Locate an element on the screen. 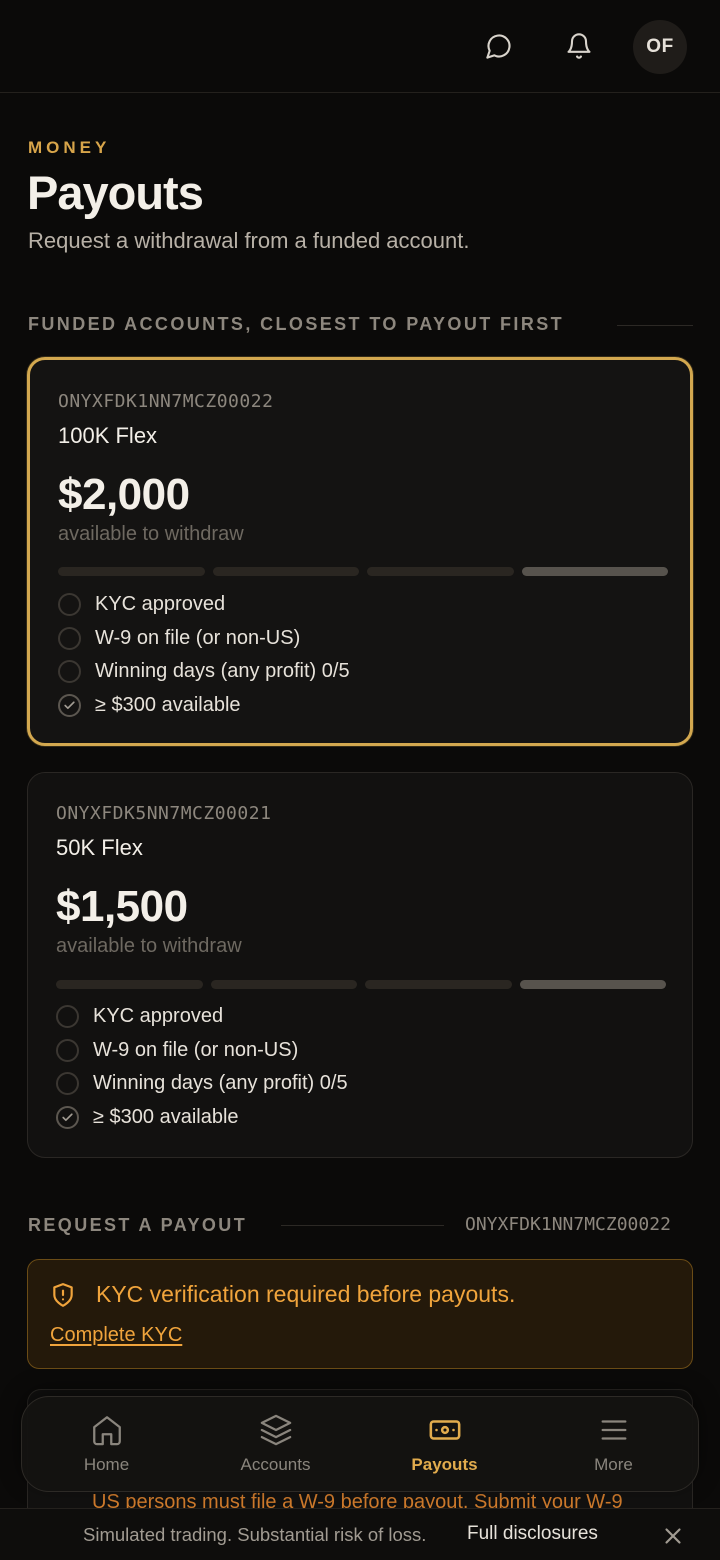 The width and height of the screenshot is (720, 1560). nav-item-accounts: Accounts is located at coordinates (275, 1444).